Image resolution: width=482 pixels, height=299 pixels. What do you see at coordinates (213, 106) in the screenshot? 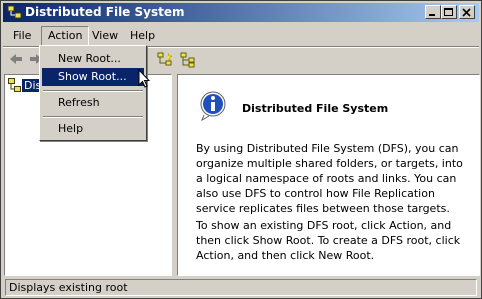
I see `info-icon` at bounding box center [213, 106].